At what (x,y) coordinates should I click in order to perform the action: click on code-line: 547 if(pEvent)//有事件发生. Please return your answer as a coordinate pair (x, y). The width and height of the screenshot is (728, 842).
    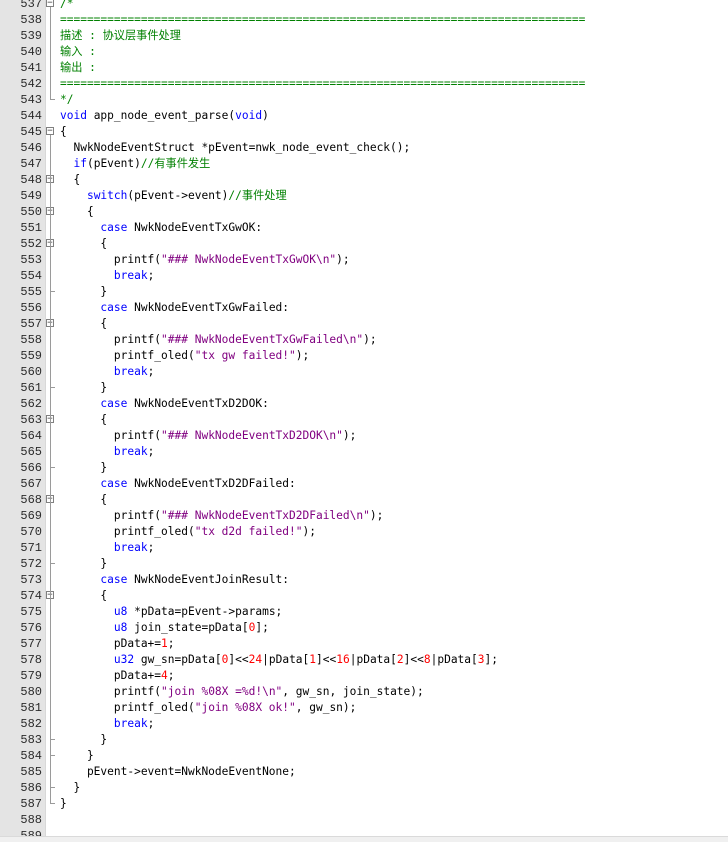
    Looking at the image, I should click on (364, 164).